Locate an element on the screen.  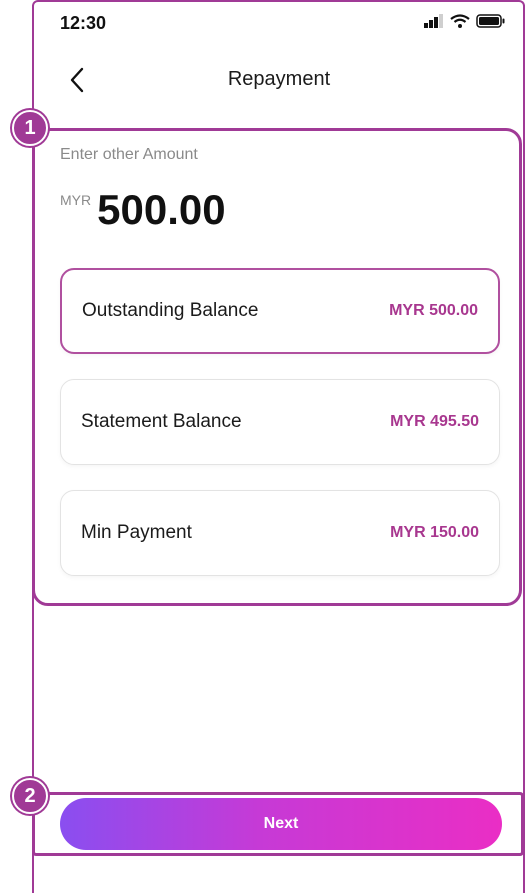
annotation-badge-1: 1 is located at coordinates (30, 128).